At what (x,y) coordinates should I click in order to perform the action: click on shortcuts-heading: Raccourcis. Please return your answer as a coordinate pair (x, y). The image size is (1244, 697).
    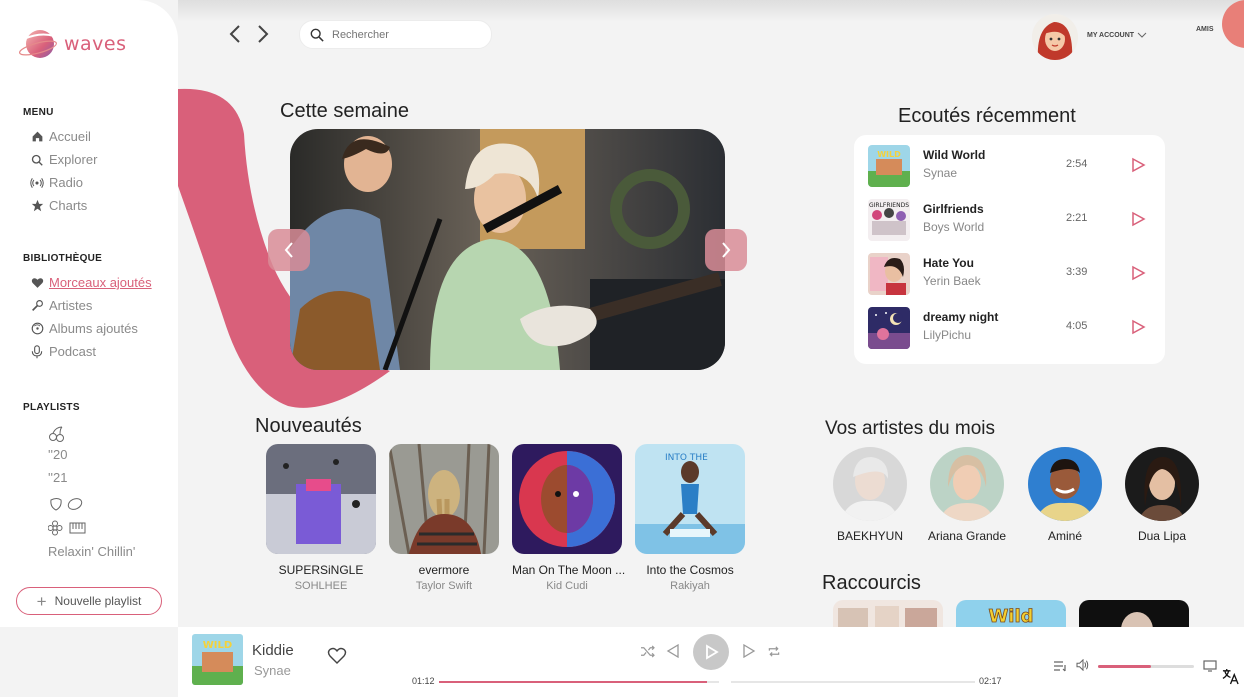
    Looking at the image, I should click on (871, 583).